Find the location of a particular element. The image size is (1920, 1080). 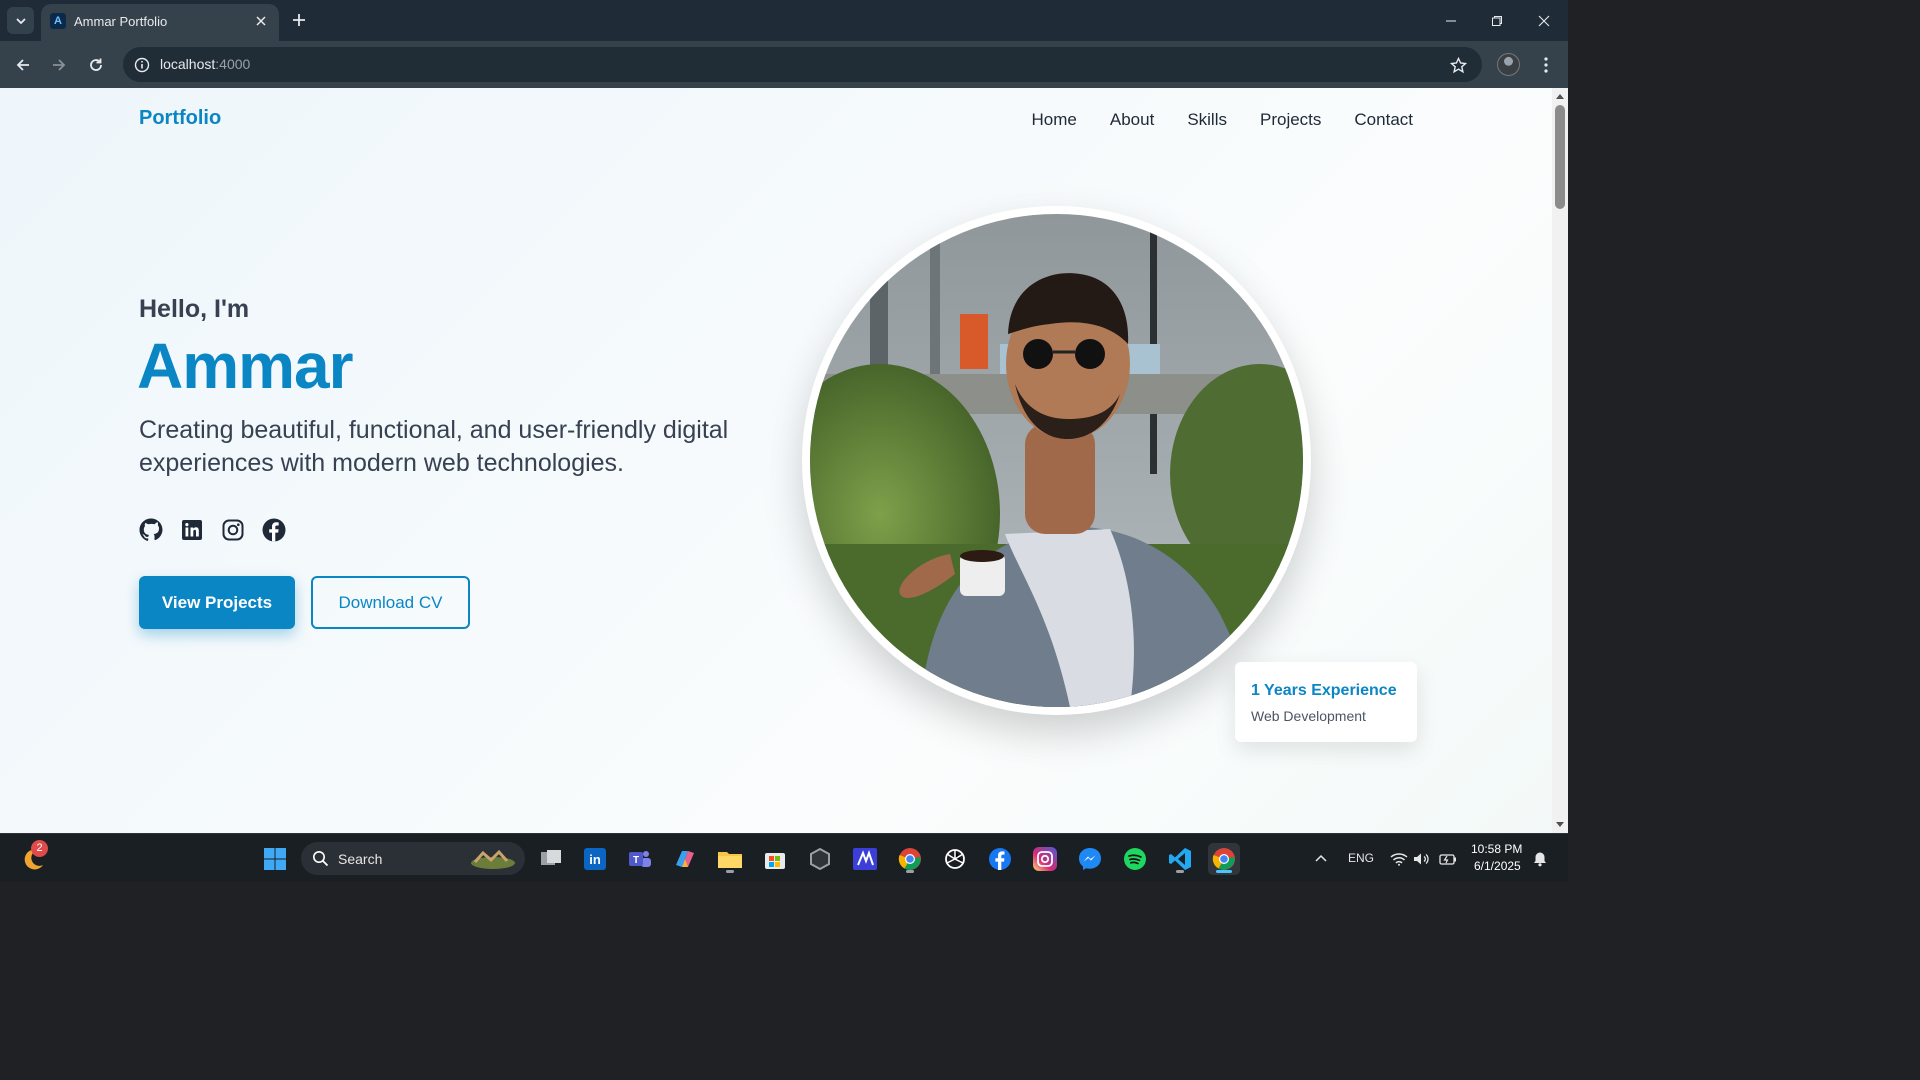

reload-button is located at coordinates (96, 65).